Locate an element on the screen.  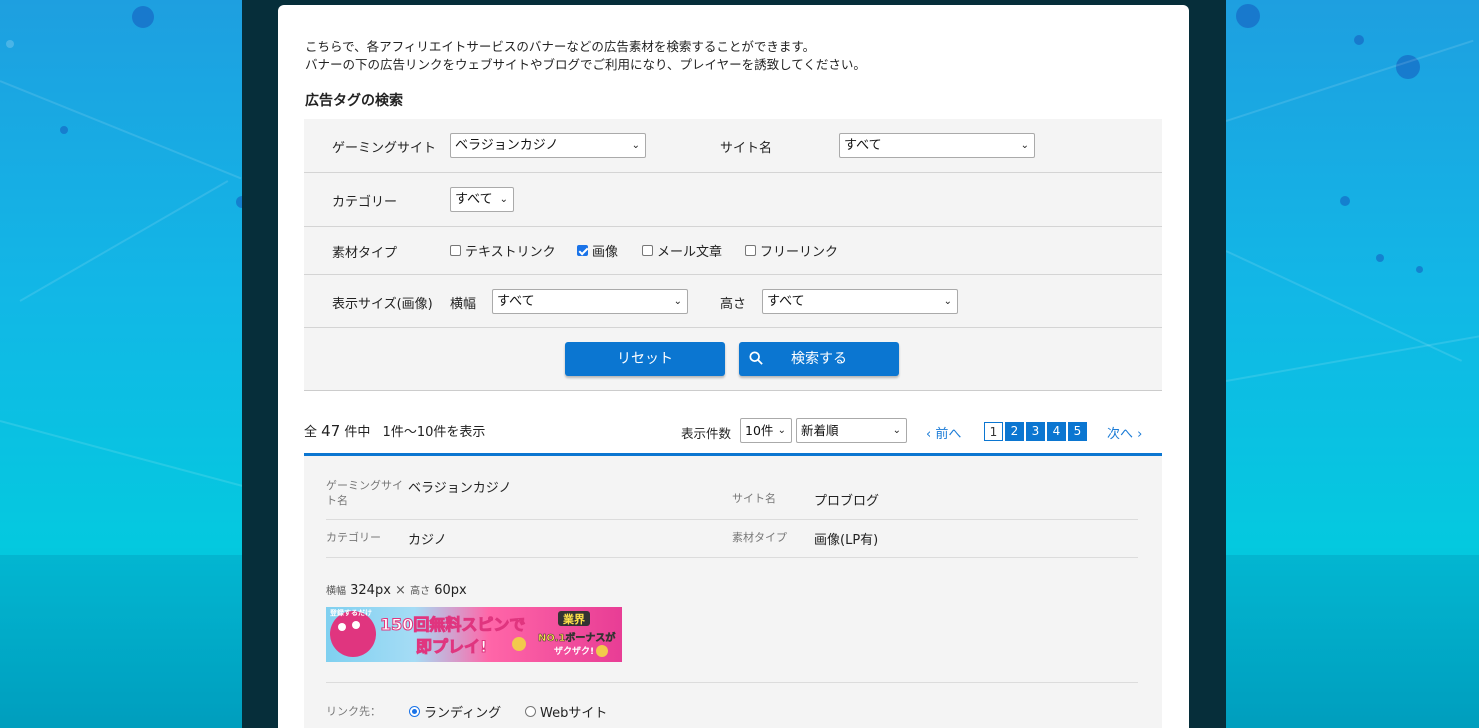
results-count: 全 47 件中 1件～10件を表示 is located at coordinates (395, 431).